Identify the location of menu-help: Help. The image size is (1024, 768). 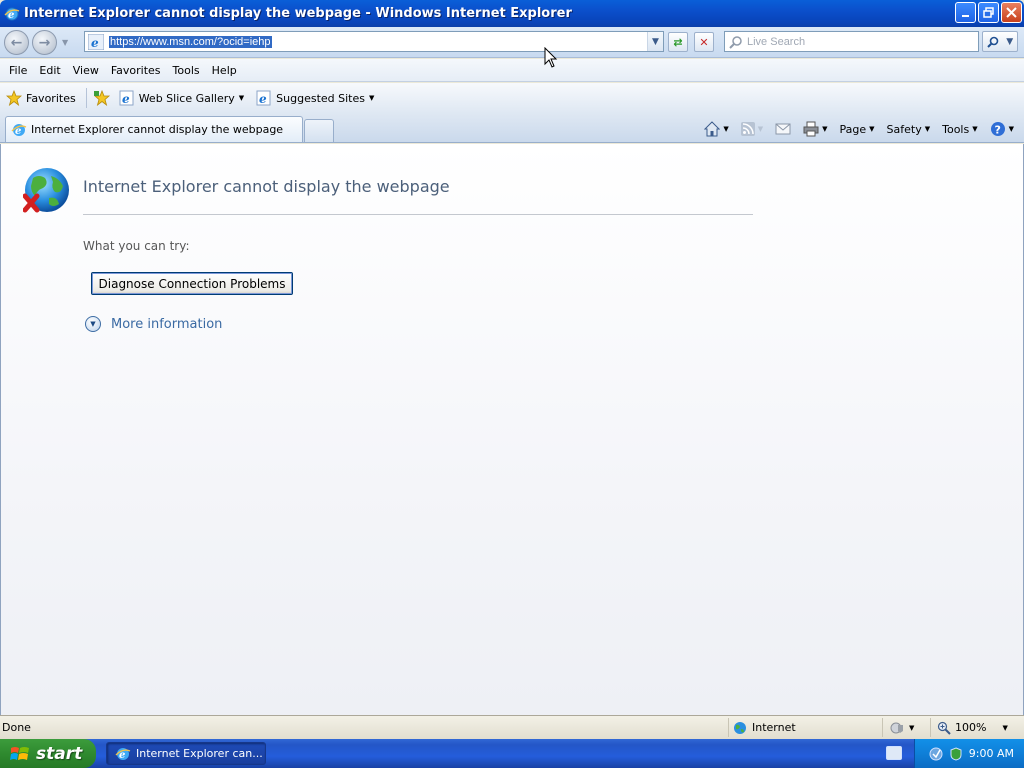
(224, 70).